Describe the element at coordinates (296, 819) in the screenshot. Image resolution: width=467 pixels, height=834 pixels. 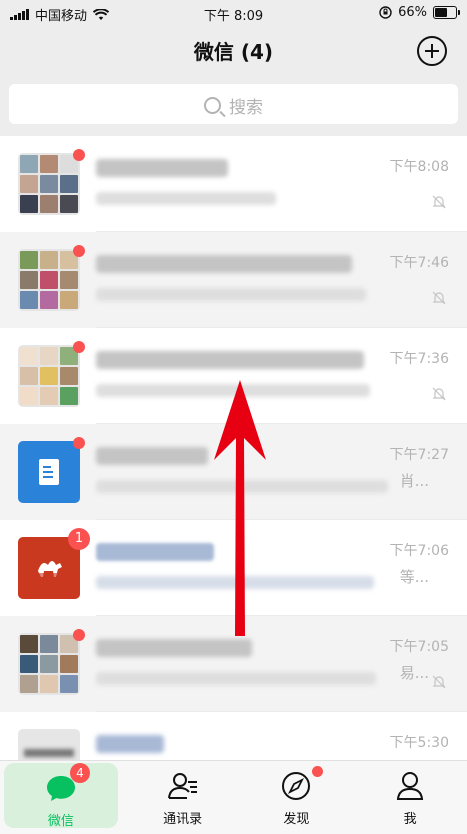
I see `tab-label: 发现` at that location.